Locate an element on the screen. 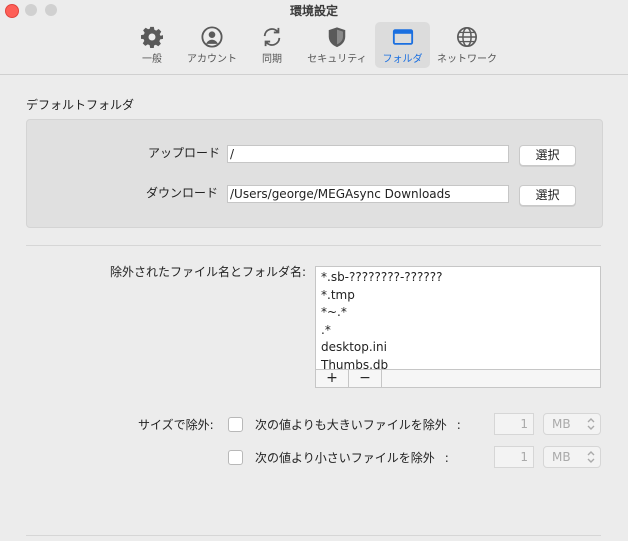 This screenshot has width=628, height=541. section-title: デフォルトフォルダ is located at coordinates (80, 105).